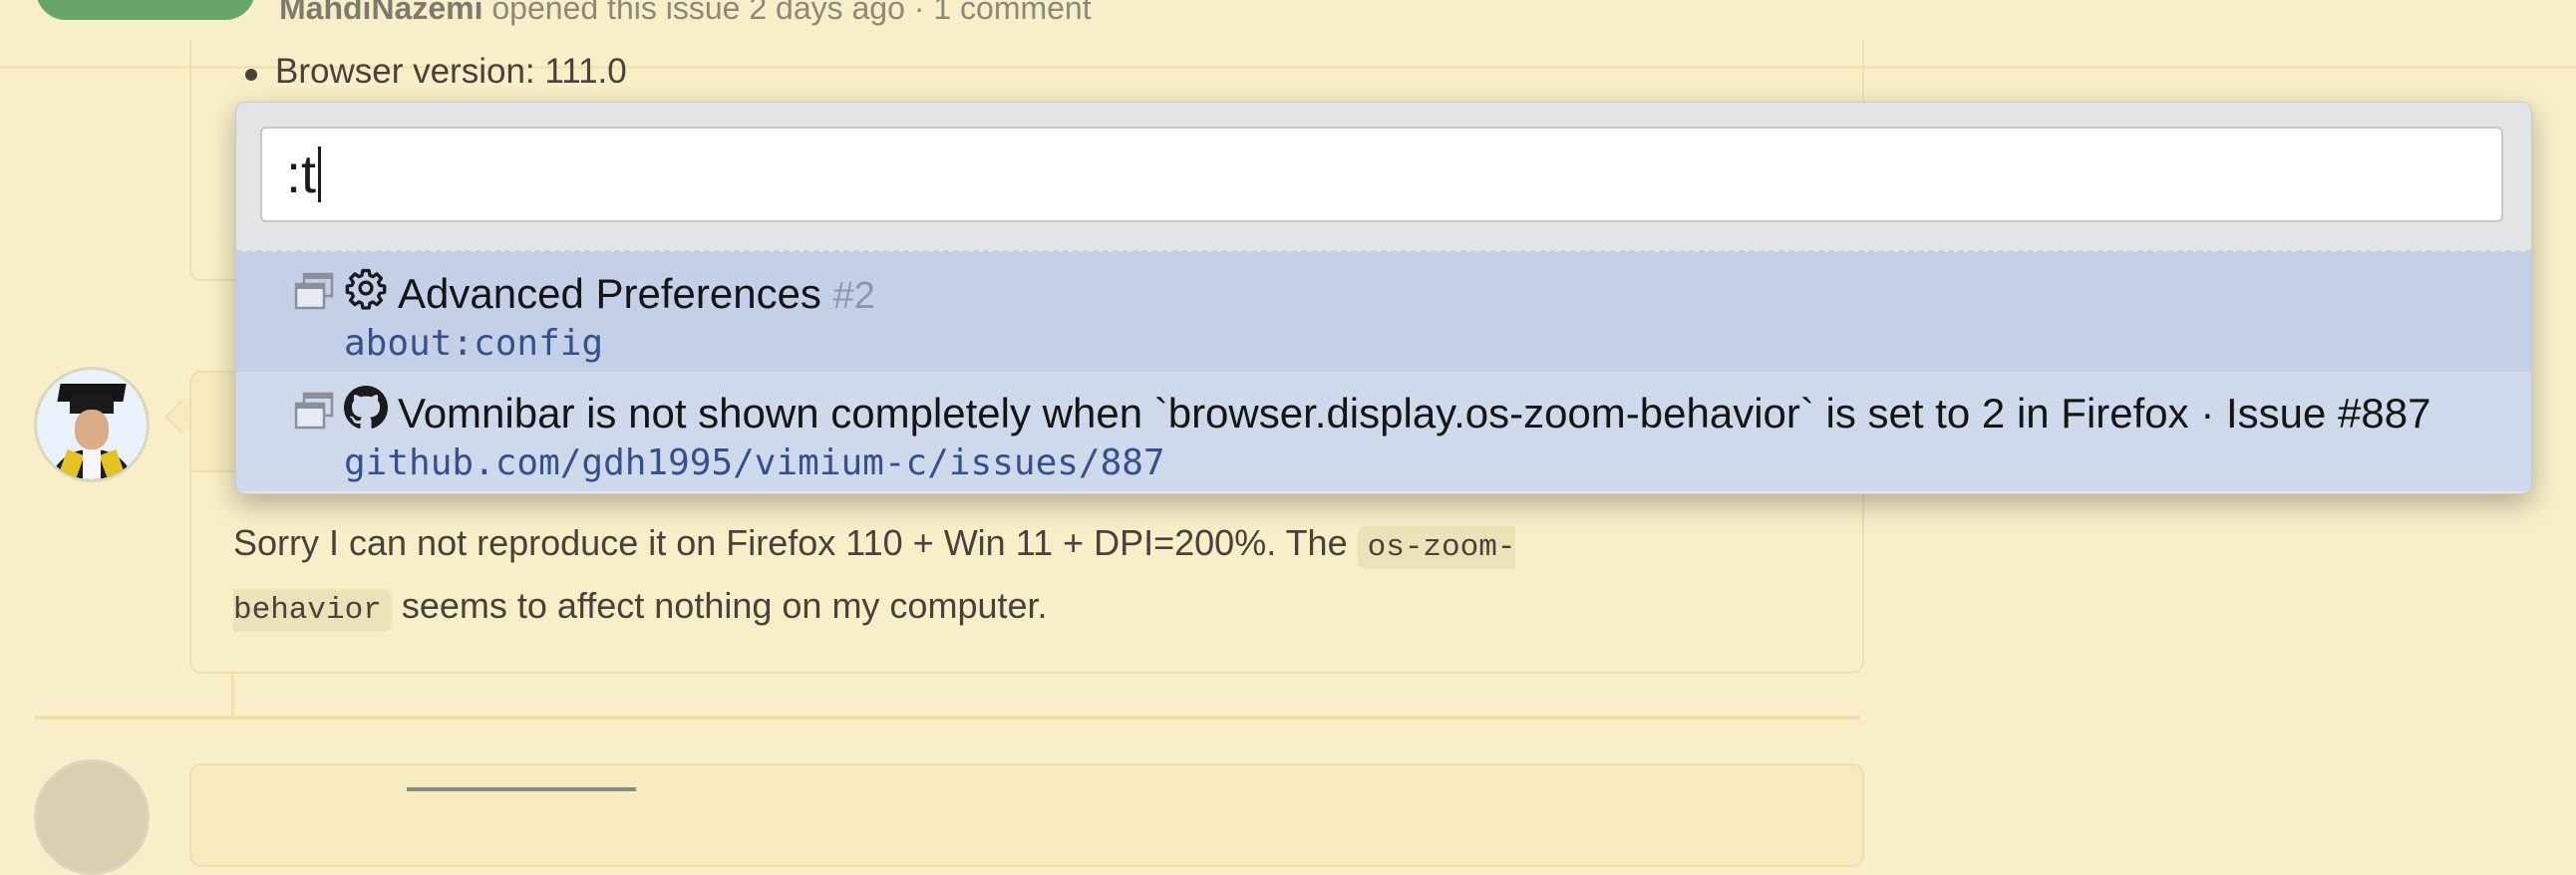 This screenshot has width=2576, height=875. What do you see at coordinates (366, 407) in the screenshot?
I see `github-icon` at bounding box center [366, 407].